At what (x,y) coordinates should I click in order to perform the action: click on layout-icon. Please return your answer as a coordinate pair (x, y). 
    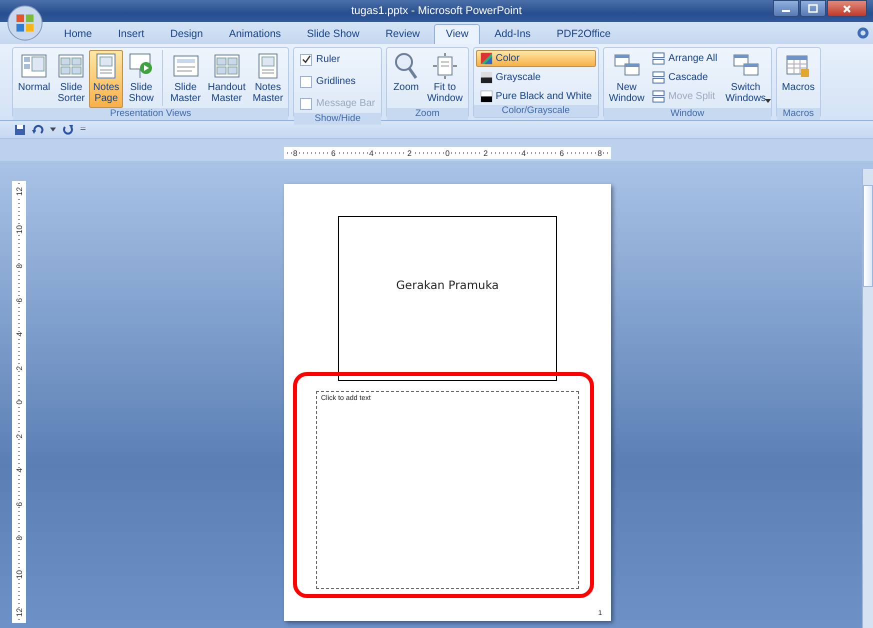
    Looking at the image, I should click on (34, 66).